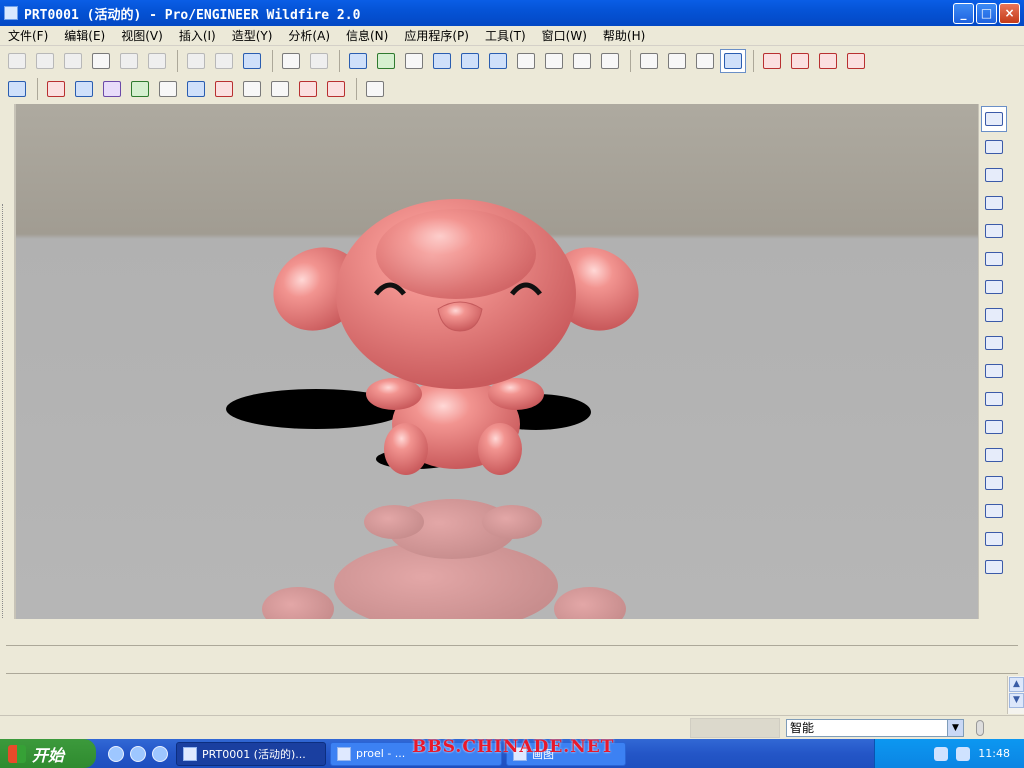 The width and height of the screenshot is (1024, 768). What do you see at coordinates (470, 61) in the screenshot?
I see `zoom-out-icon` at bounding box center [470, 61].